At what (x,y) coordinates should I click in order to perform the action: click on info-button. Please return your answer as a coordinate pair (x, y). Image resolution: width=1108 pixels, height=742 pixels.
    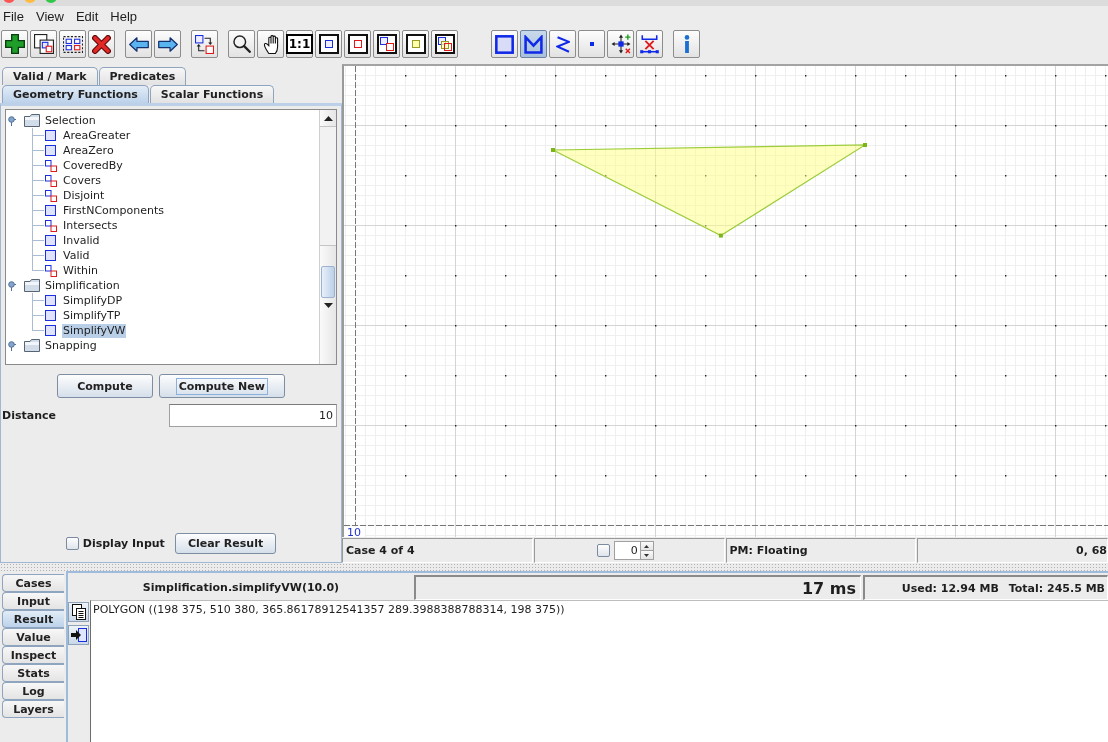
    Looking at the image, I should click on (686, 44).